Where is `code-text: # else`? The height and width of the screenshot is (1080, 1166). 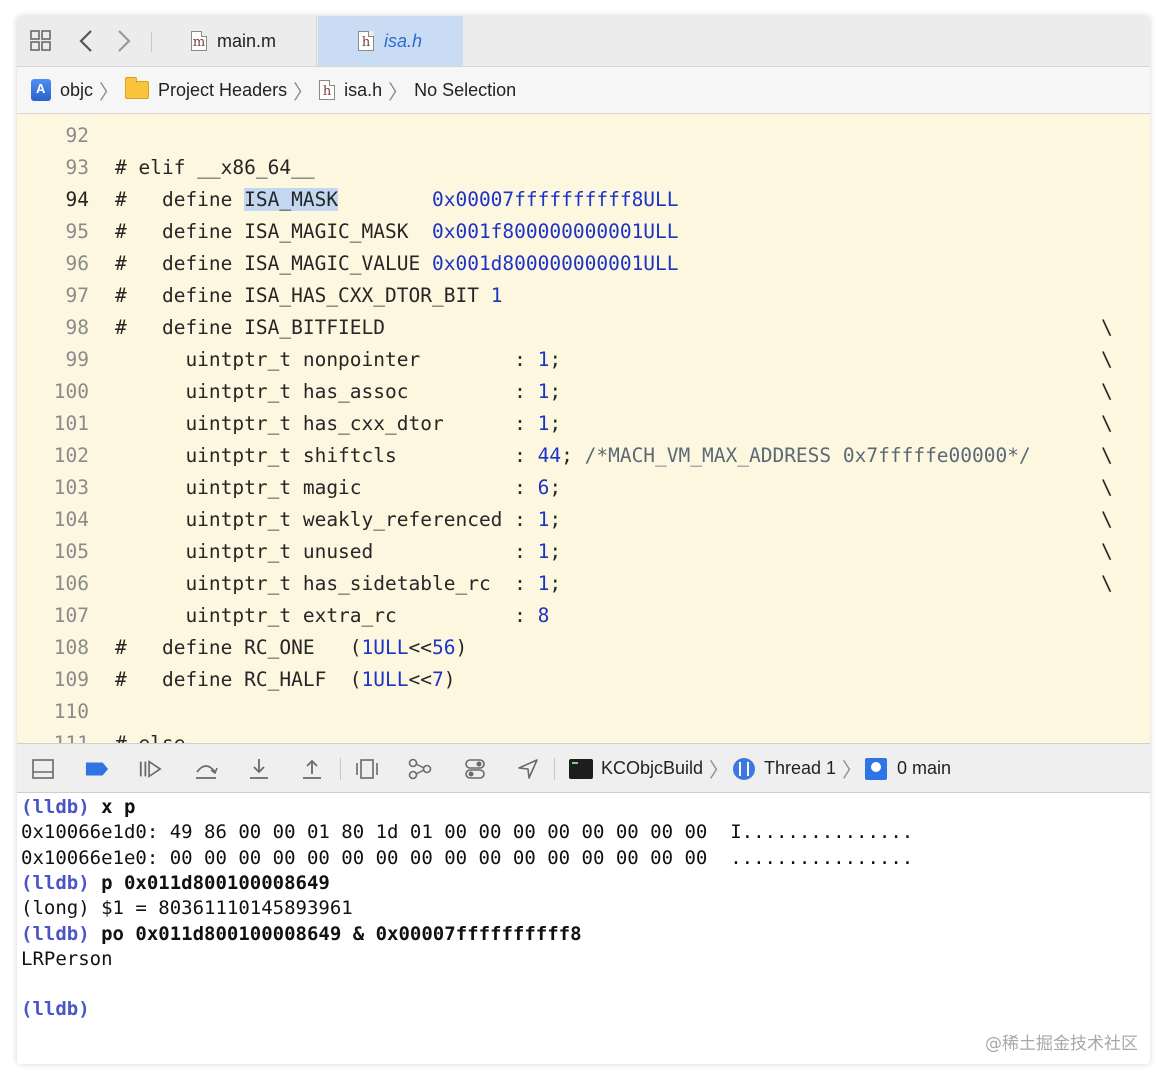
code-text: # else is located at coordinates (150, 735).